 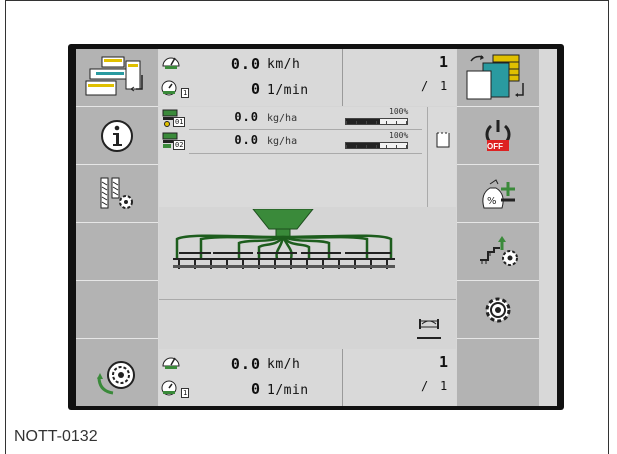 What do you see at coordinates (307, 77) in the screenshot?
I see `top-status-band: 0.0 km/h 1 0 1/min 1 / 1` at bounding box center [307, 77].